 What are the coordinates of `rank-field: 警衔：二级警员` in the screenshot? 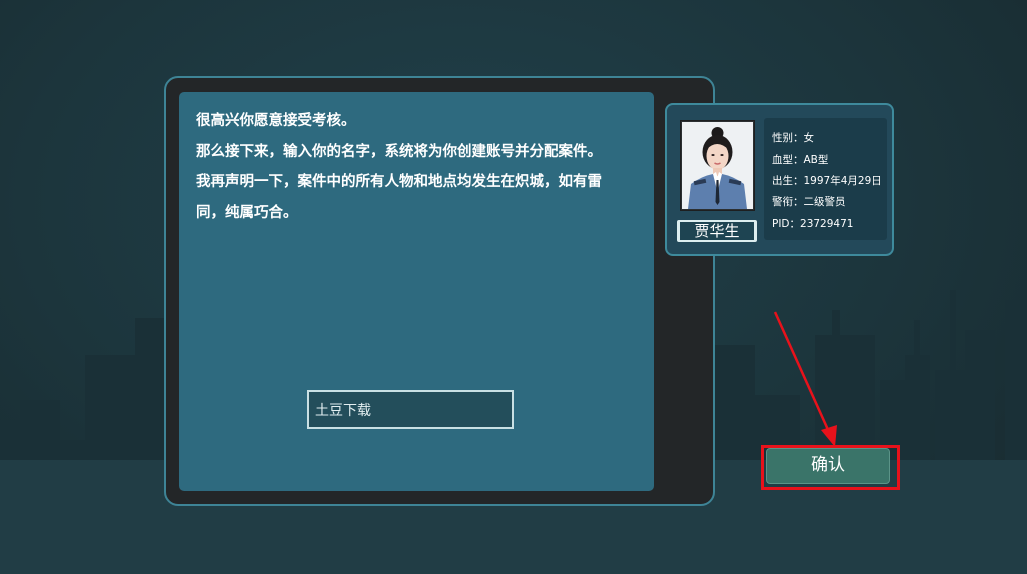 It's located at (809, 202).